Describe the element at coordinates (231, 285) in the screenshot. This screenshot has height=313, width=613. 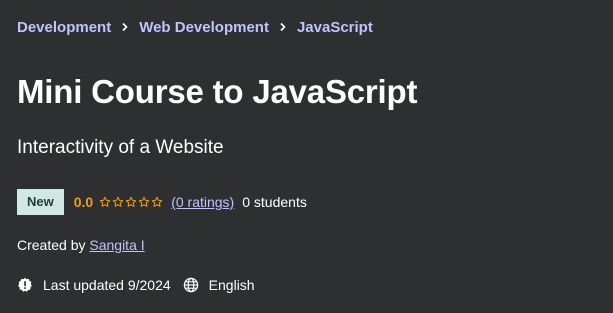
I see `course-language: English` at that location.